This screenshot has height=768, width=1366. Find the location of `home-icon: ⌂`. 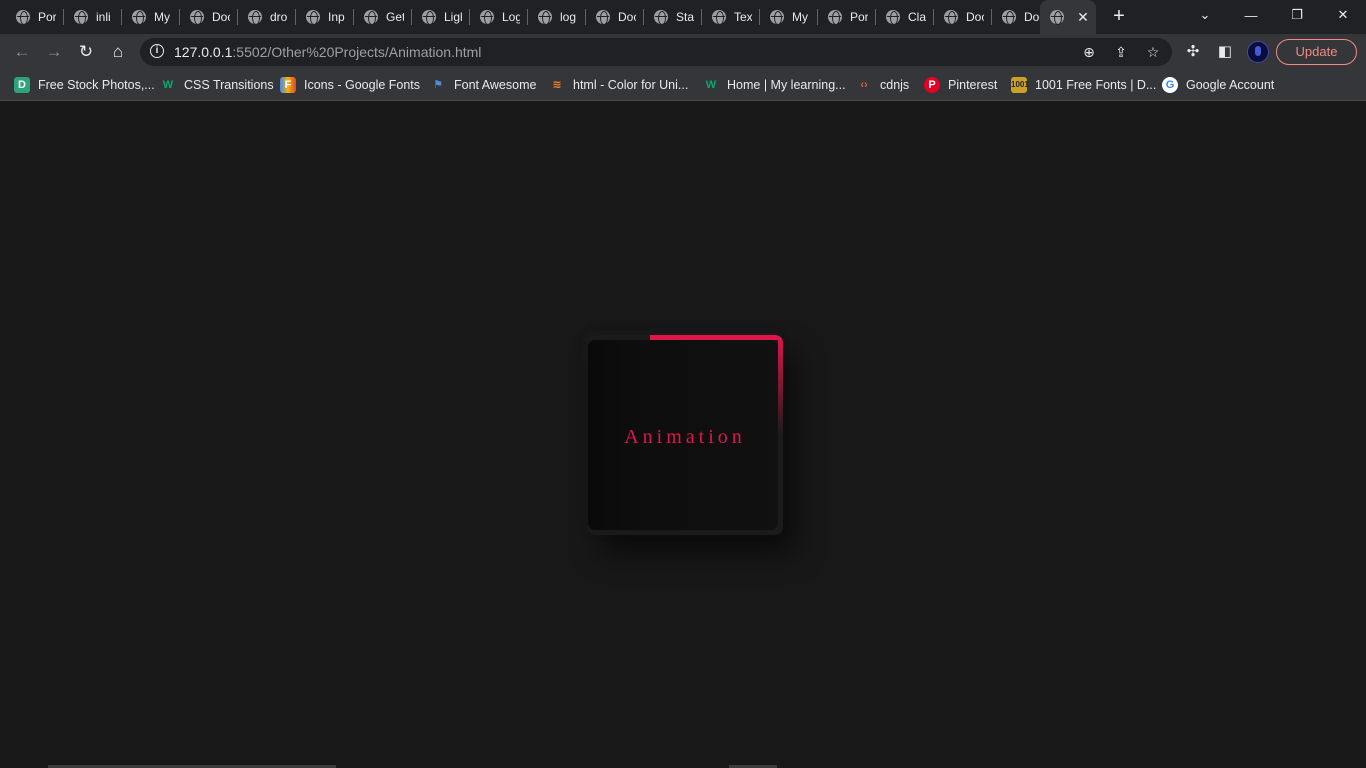

home-icon: ⌂ is located at coordinates (118, 52).